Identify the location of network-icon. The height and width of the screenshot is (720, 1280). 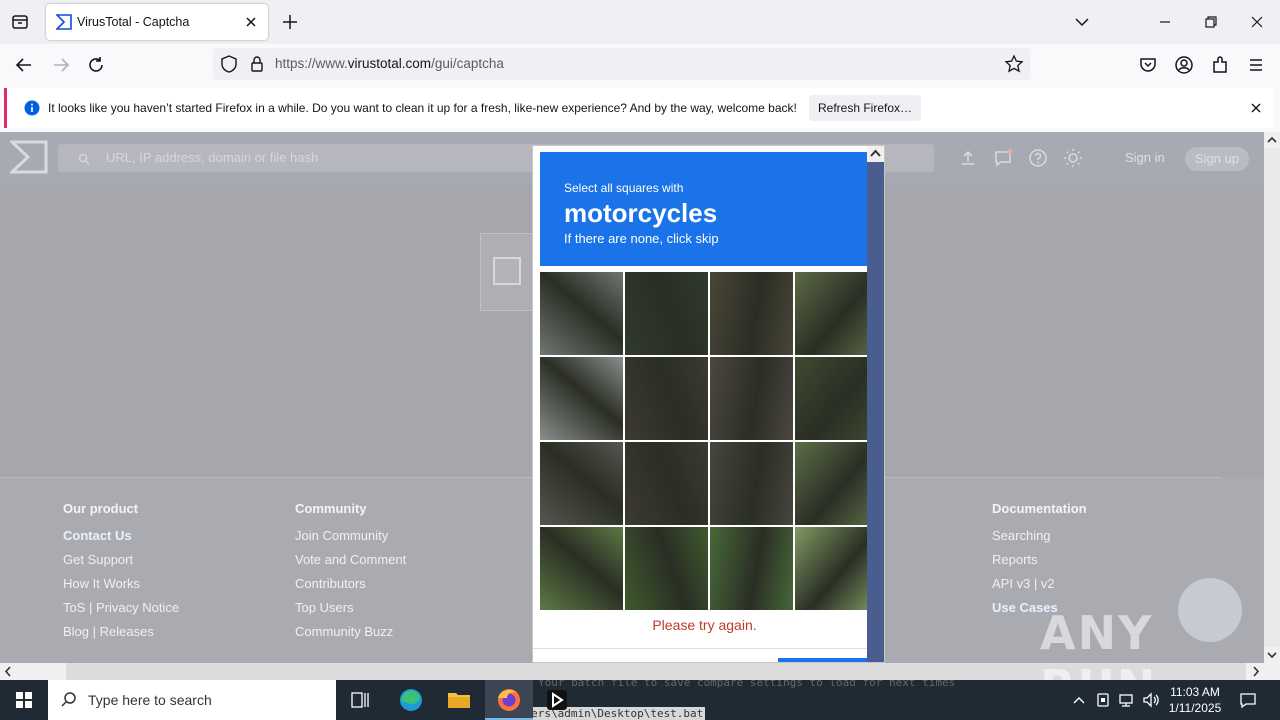
(1127, 700).